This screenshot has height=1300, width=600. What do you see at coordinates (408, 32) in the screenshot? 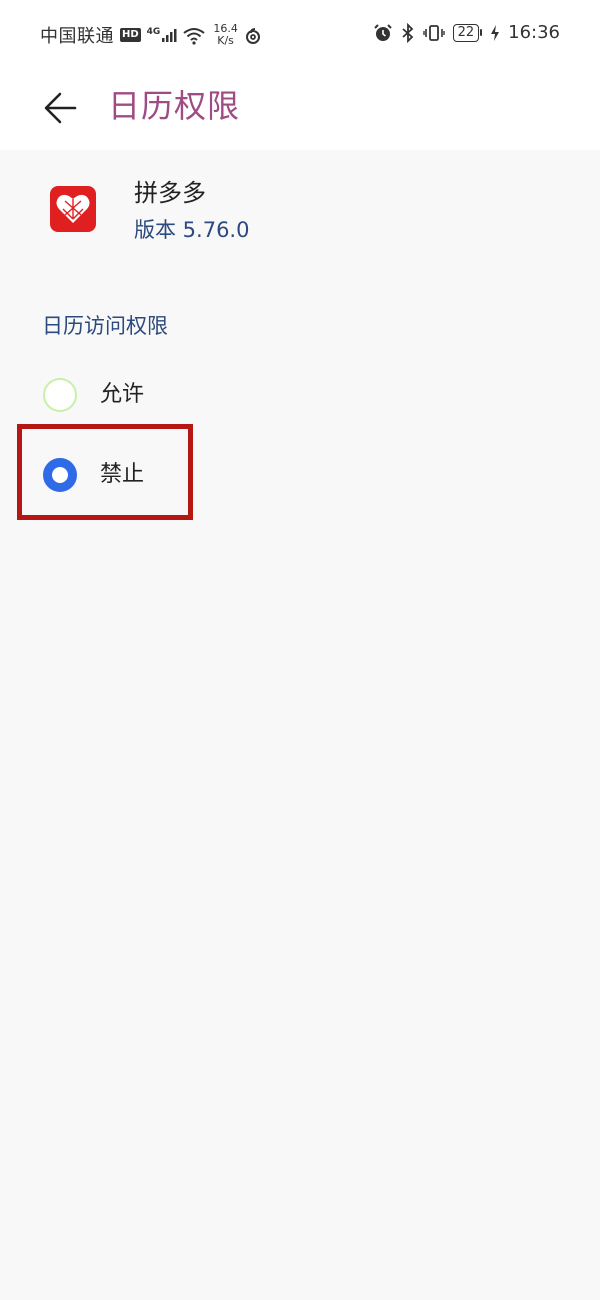
I see `bluetooth-icon` at bounding box center [408, 32].